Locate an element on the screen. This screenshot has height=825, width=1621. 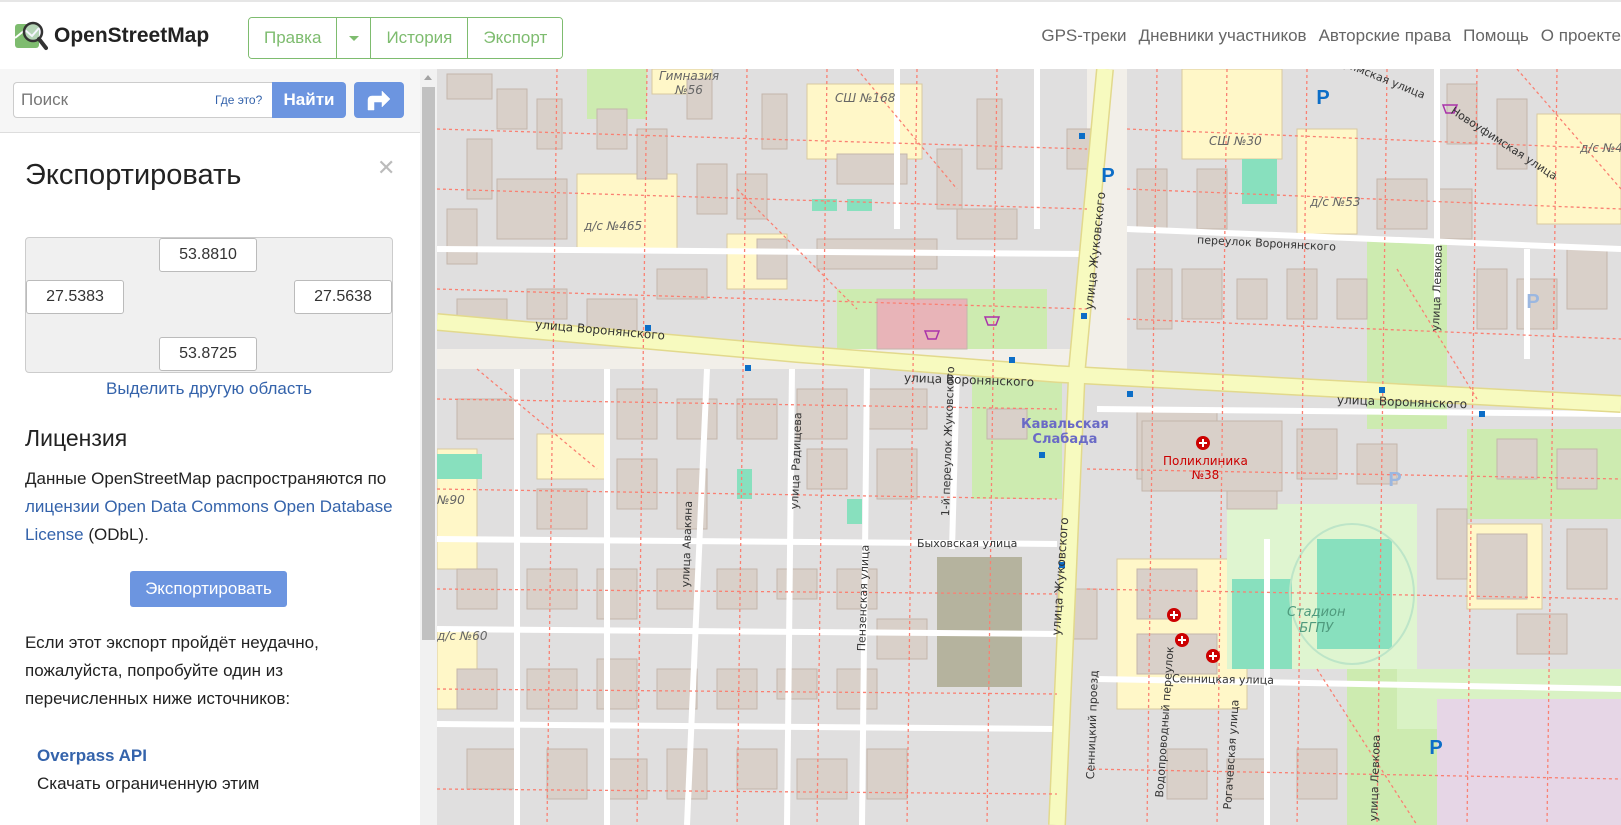
stadium-label-line-1: Стадион is located at coordinates (1316, 612).